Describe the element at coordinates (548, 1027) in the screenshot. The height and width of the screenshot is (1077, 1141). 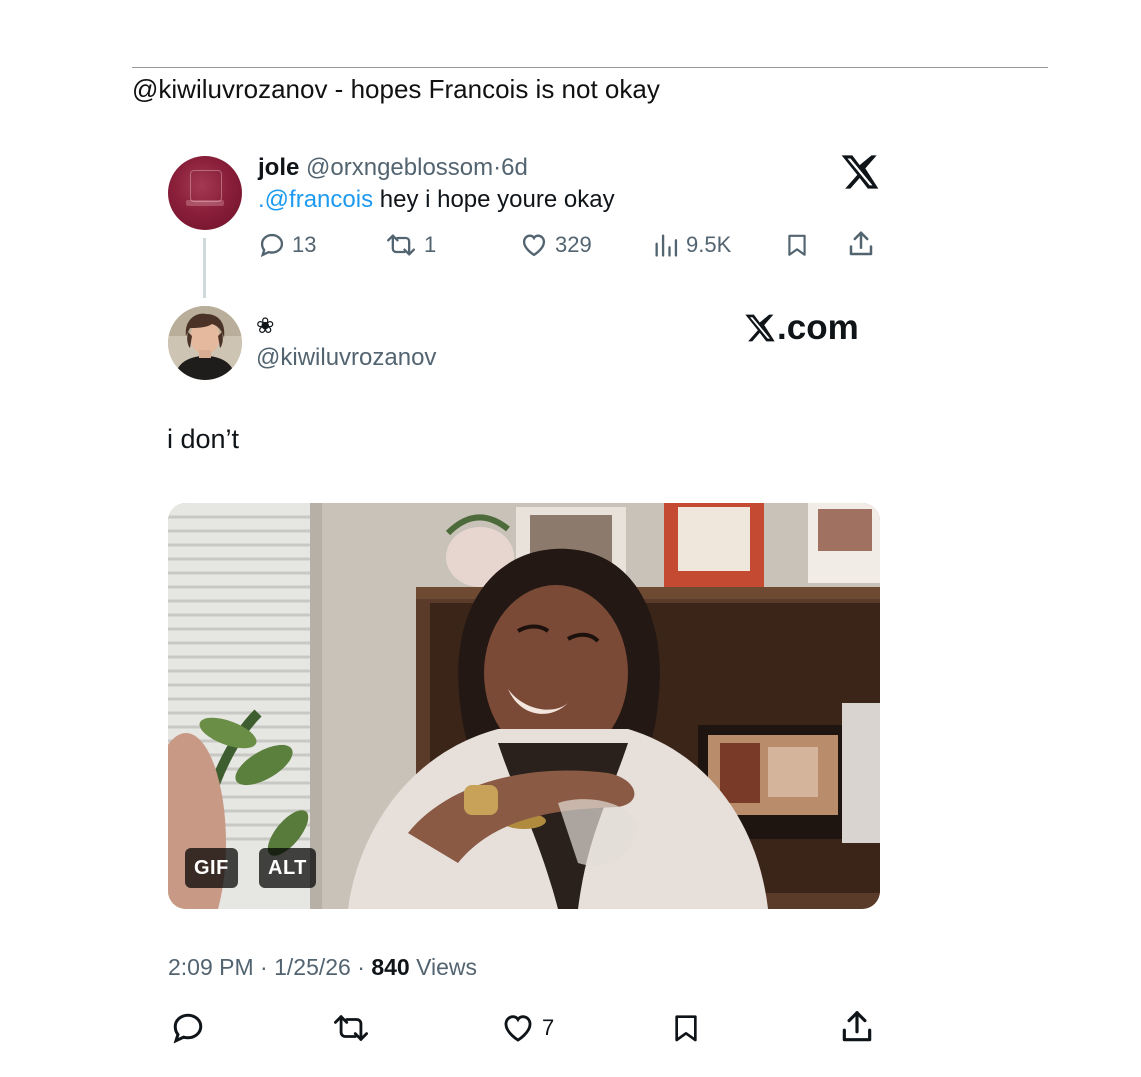
I see `like-count: 7` at that location.